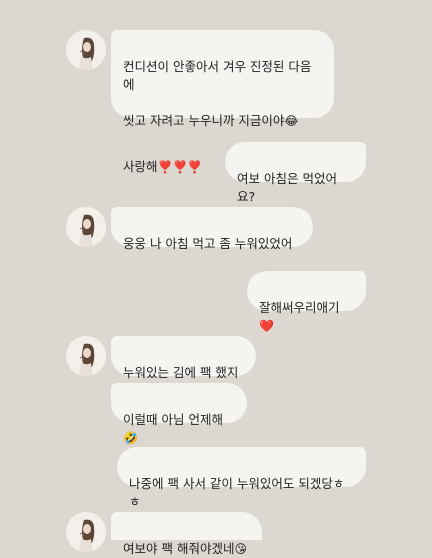 This screenshot has width=432, height=558. I want to click on message-bubble-sent: 여보 아침은 먹었어요?, so click(295, 173).